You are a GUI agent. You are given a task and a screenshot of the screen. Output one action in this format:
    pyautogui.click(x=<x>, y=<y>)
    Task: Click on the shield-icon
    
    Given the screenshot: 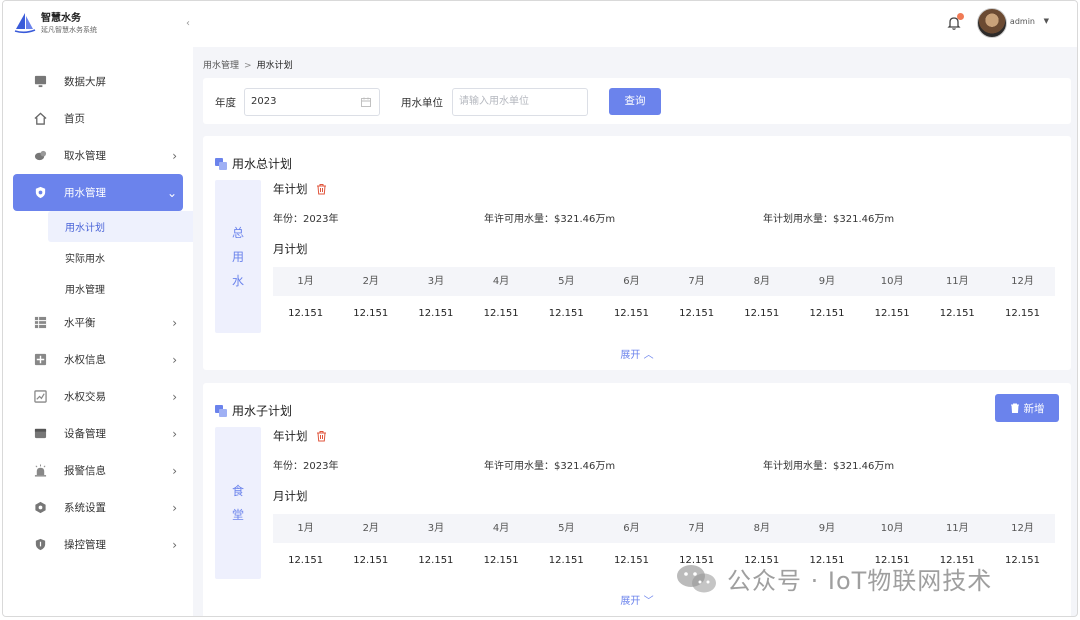 What is the action you would take?
    pyautogui.click(x=40, y=193)
    